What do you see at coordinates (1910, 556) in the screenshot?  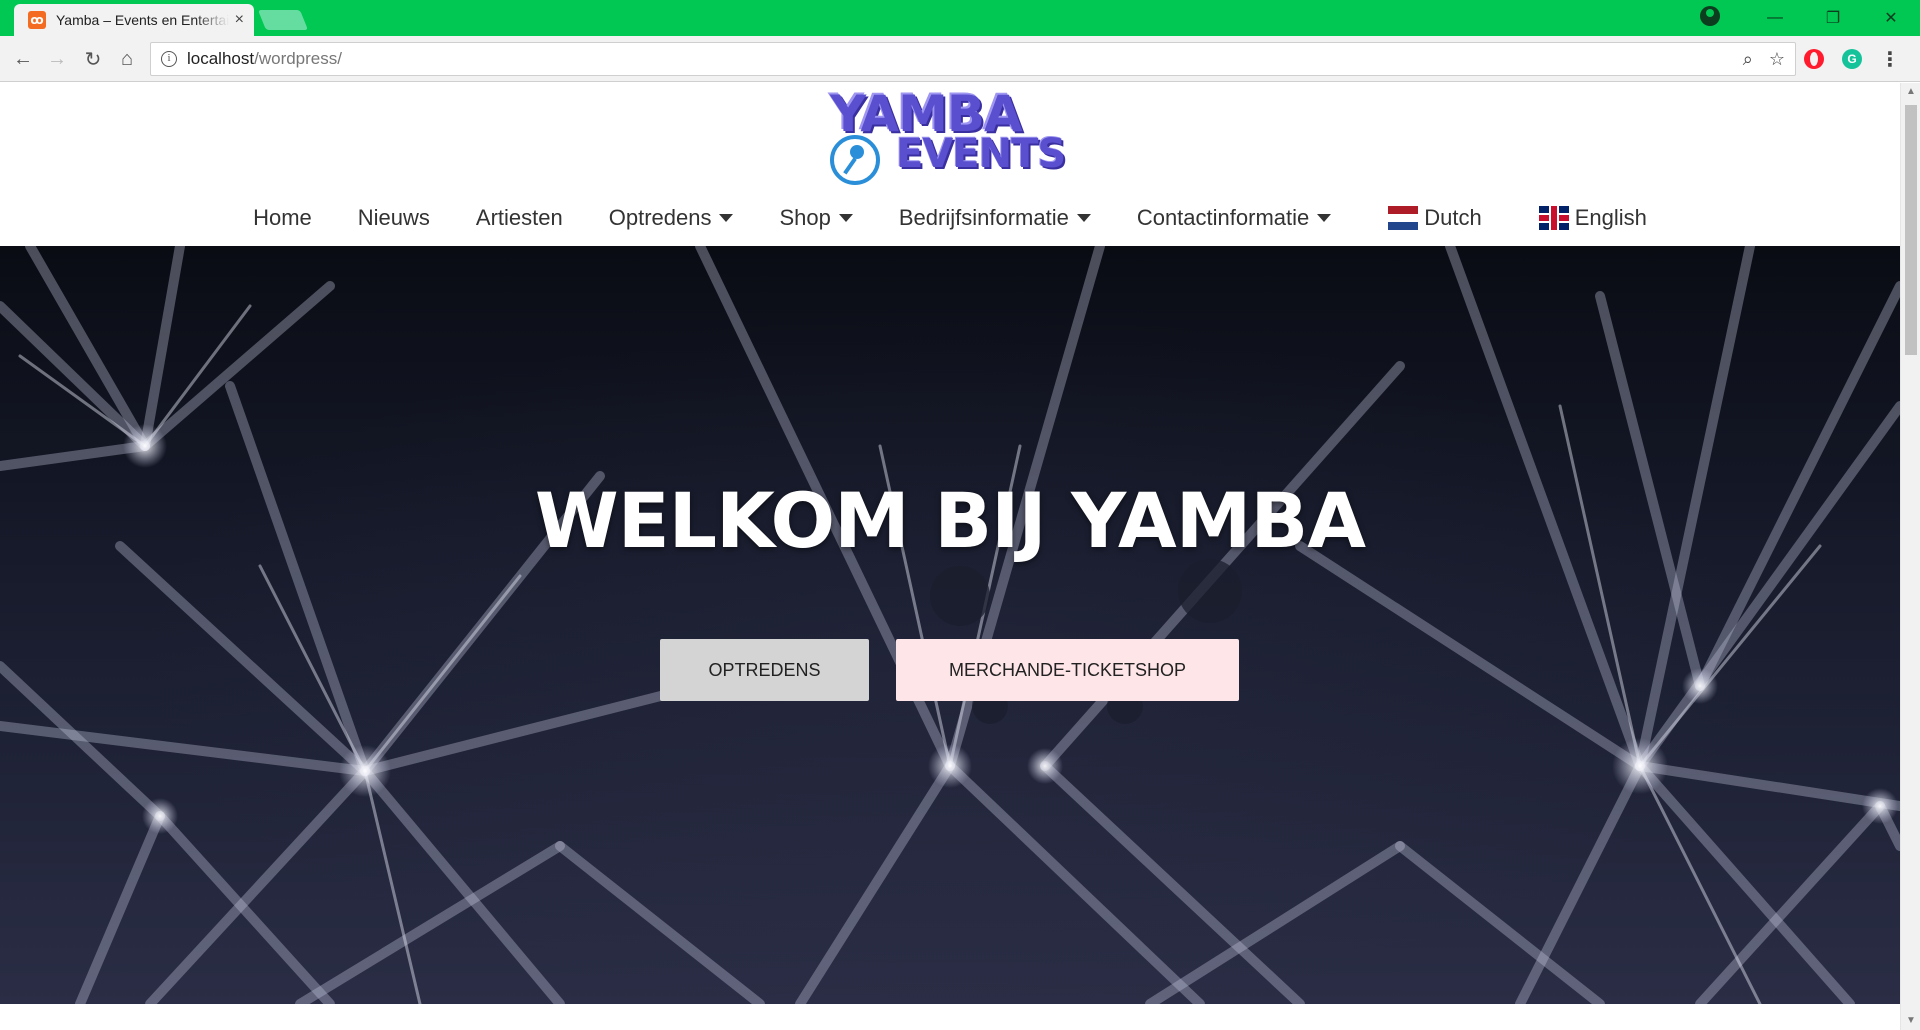 I see `page-scrollbar: ▲ ▼` at bounding box center [1910, 556].